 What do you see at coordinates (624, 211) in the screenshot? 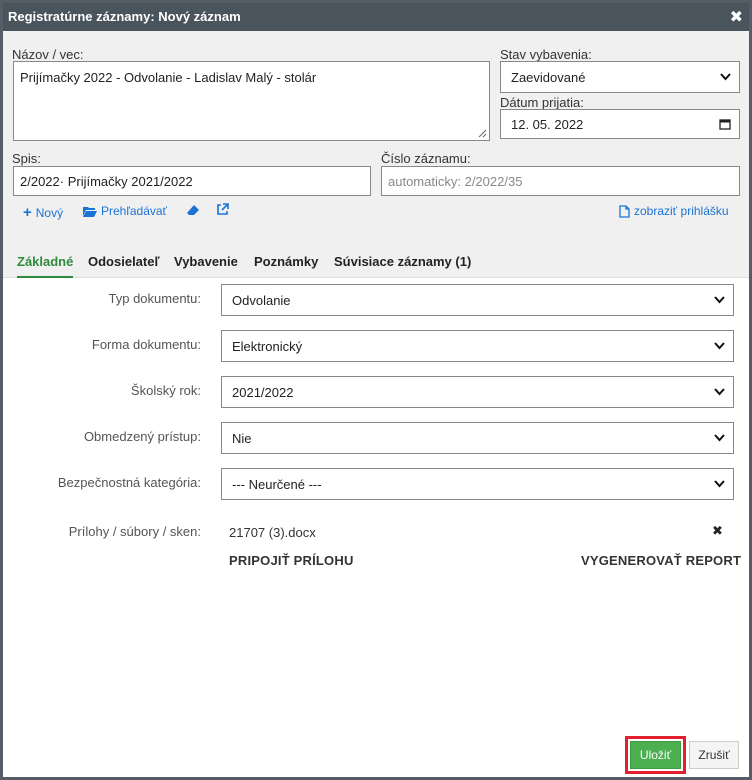
I see `file-icon` at bounding box center [624, 211].